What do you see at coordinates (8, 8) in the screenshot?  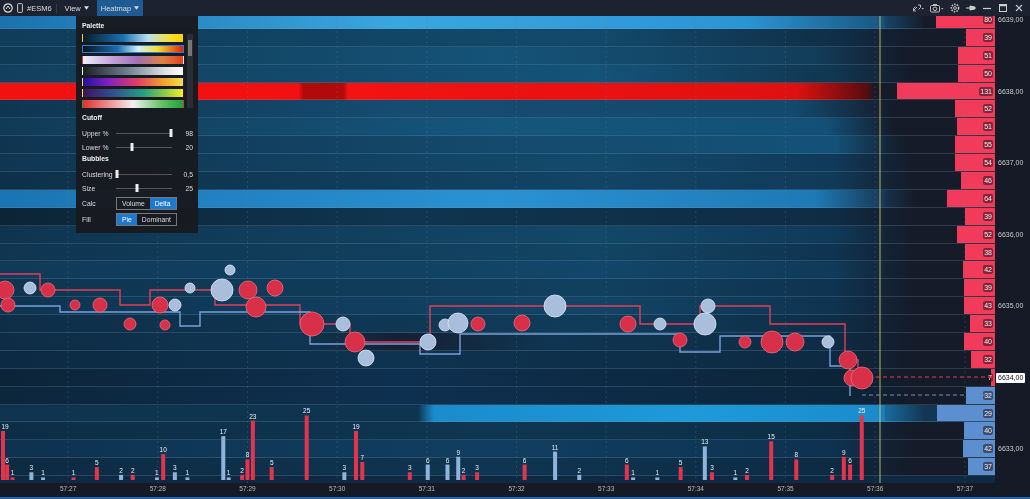 I see `logo-icon` at bounding box center [8, 8].